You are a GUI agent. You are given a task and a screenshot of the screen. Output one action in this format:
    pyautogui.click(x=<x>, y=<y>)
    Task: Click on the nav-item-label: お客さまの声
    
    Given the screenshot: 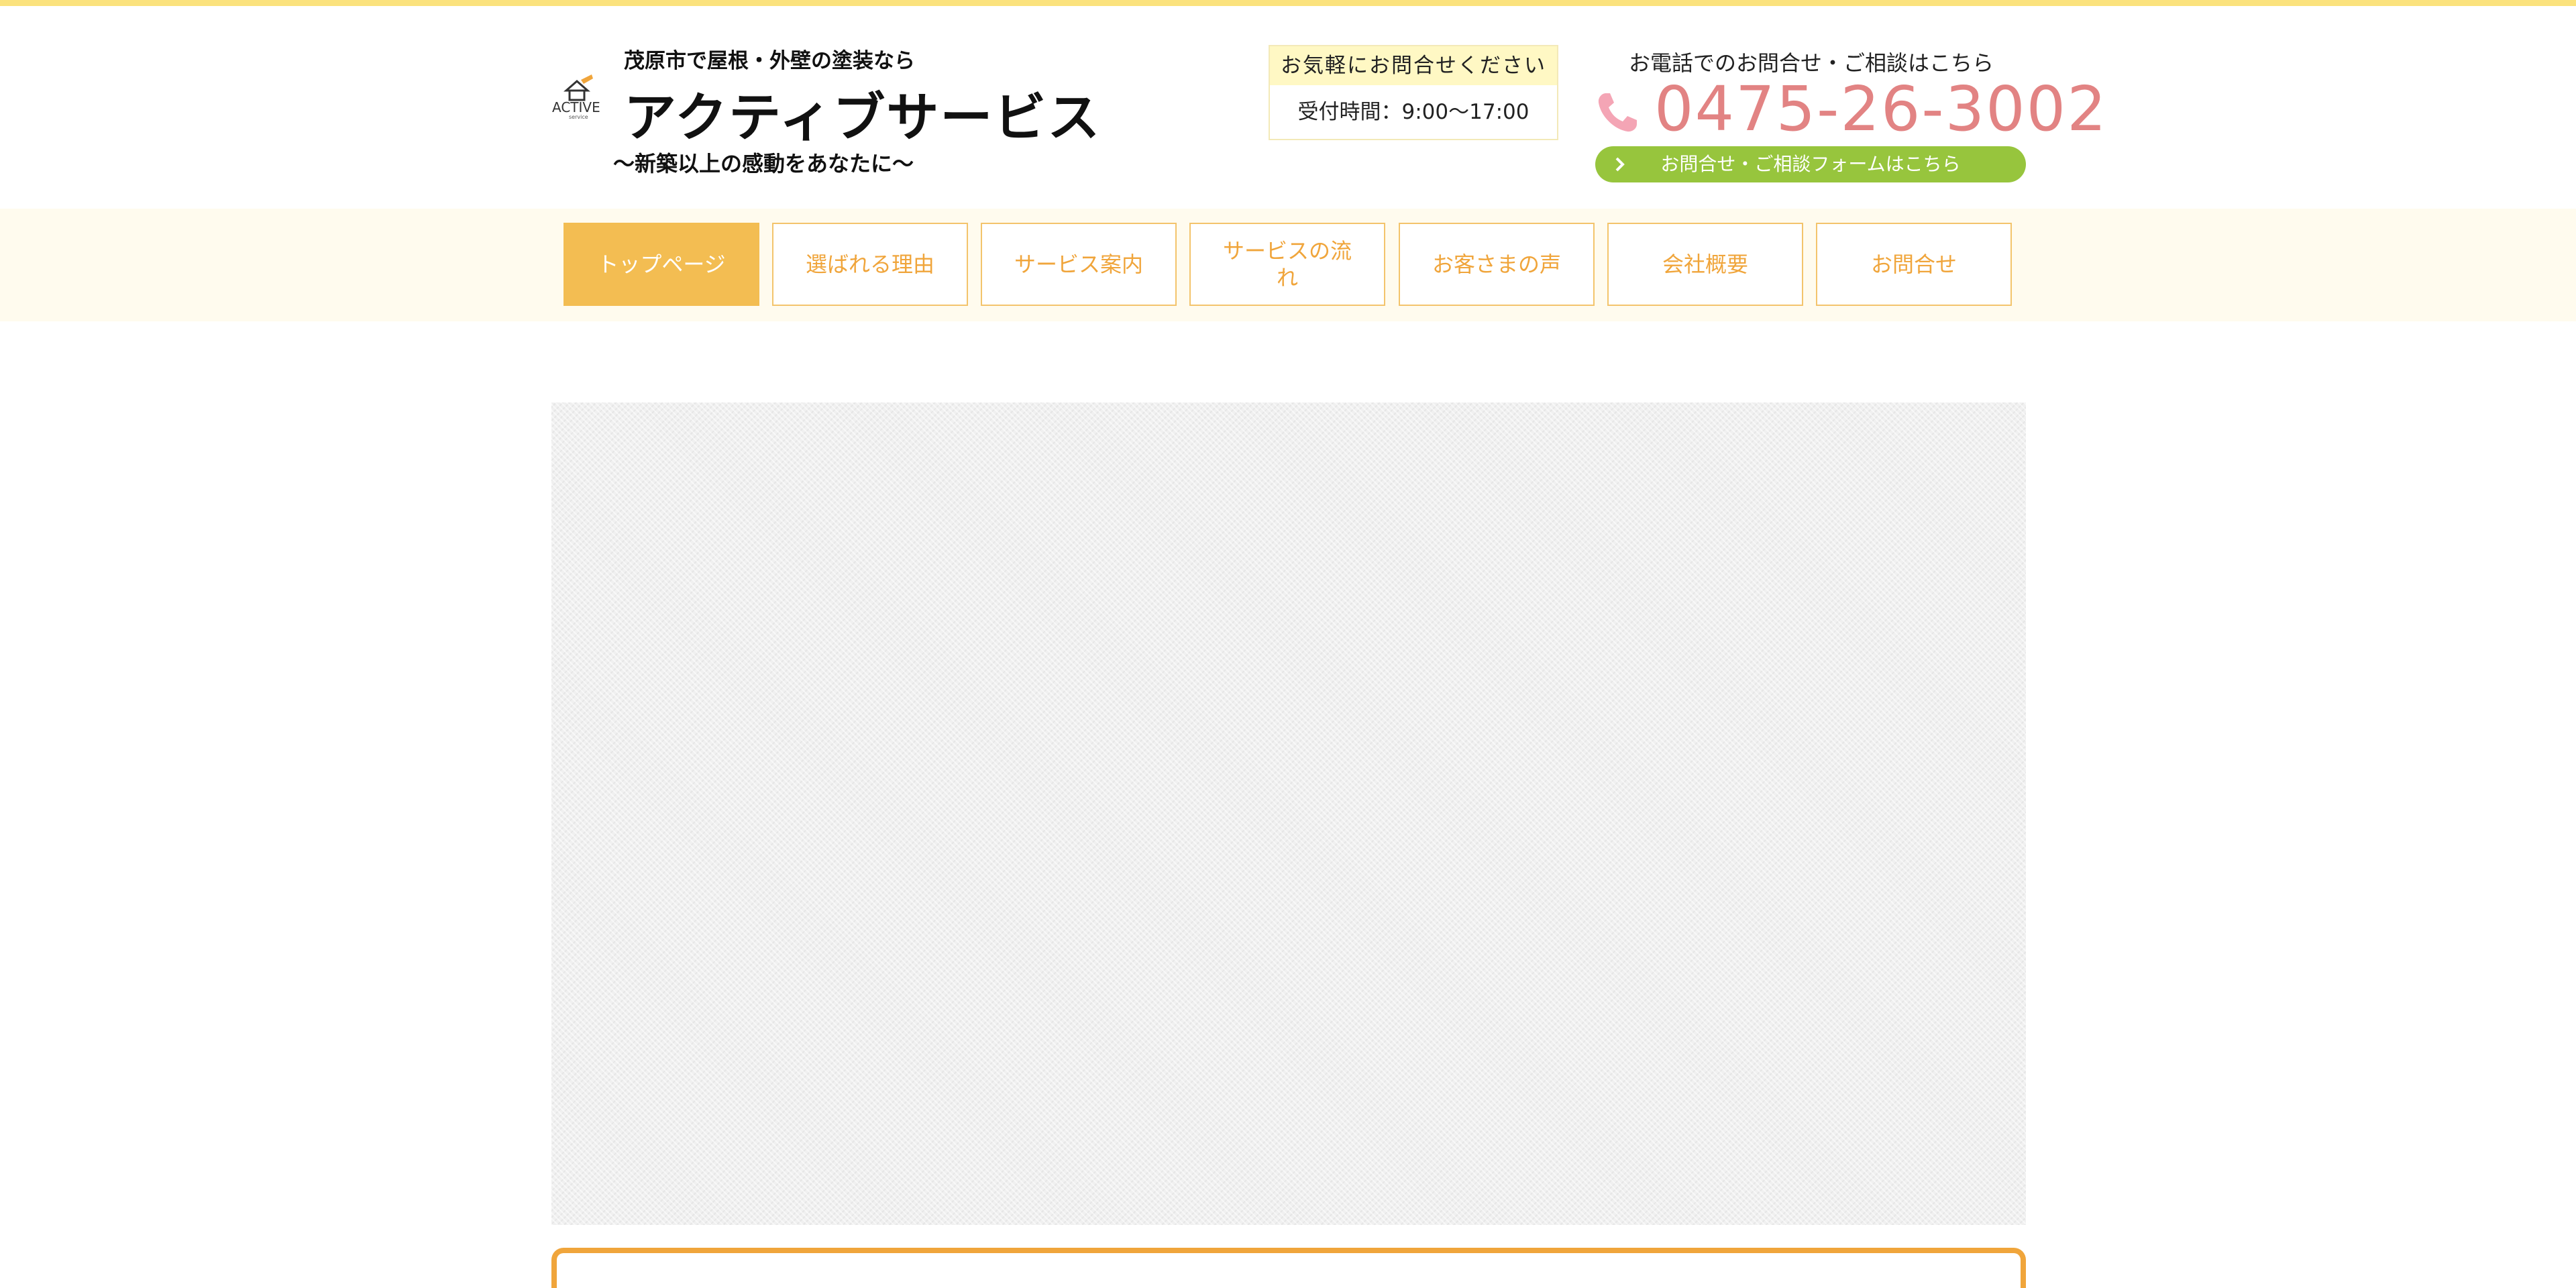 What is the action you would take?
    pyautogui.click(x=1496, y=264)
    